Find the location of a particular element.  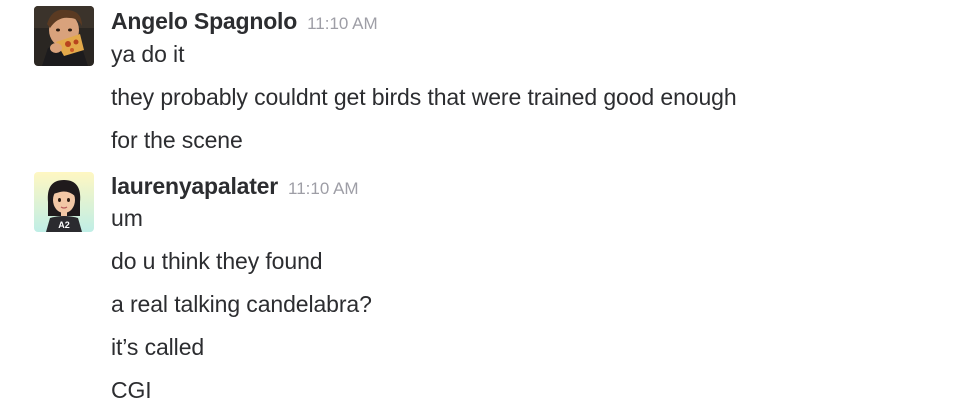

message-header: laurenyapalater 11:10 AM is located at coordinates (235, 186).